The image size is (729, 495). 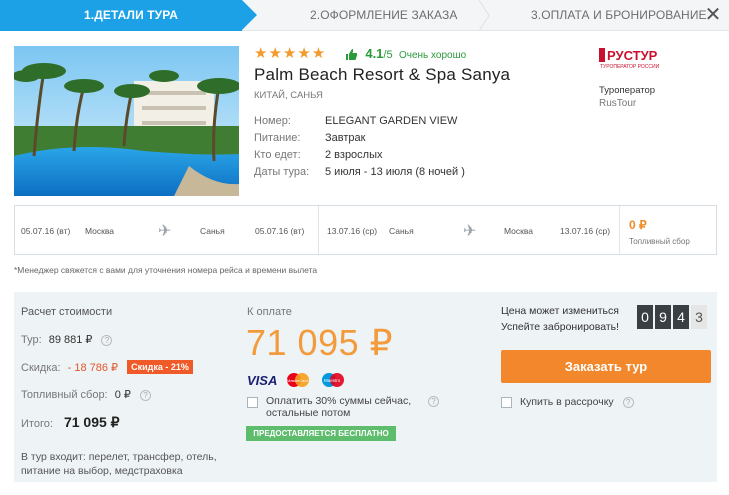 I want to click on calc-fuel-row: Топливный сбор: 0 ₽ ?, so click(x=86, y=394).